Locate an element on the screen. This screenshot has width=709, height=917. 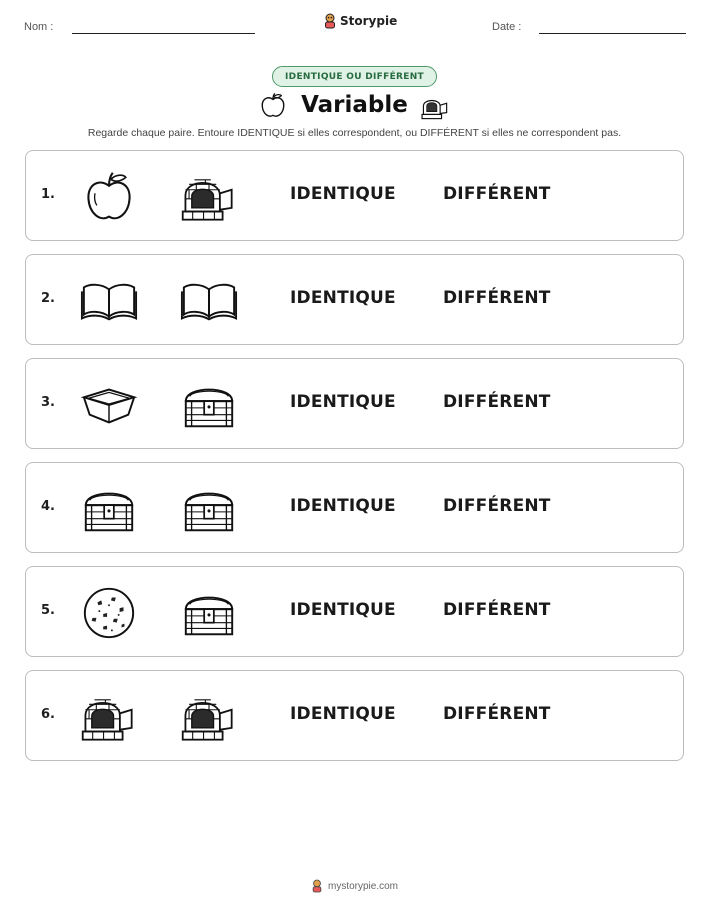
list-item: 4. IDENTIQUE DIFFÉRENT is located at coordinates (354, 507).